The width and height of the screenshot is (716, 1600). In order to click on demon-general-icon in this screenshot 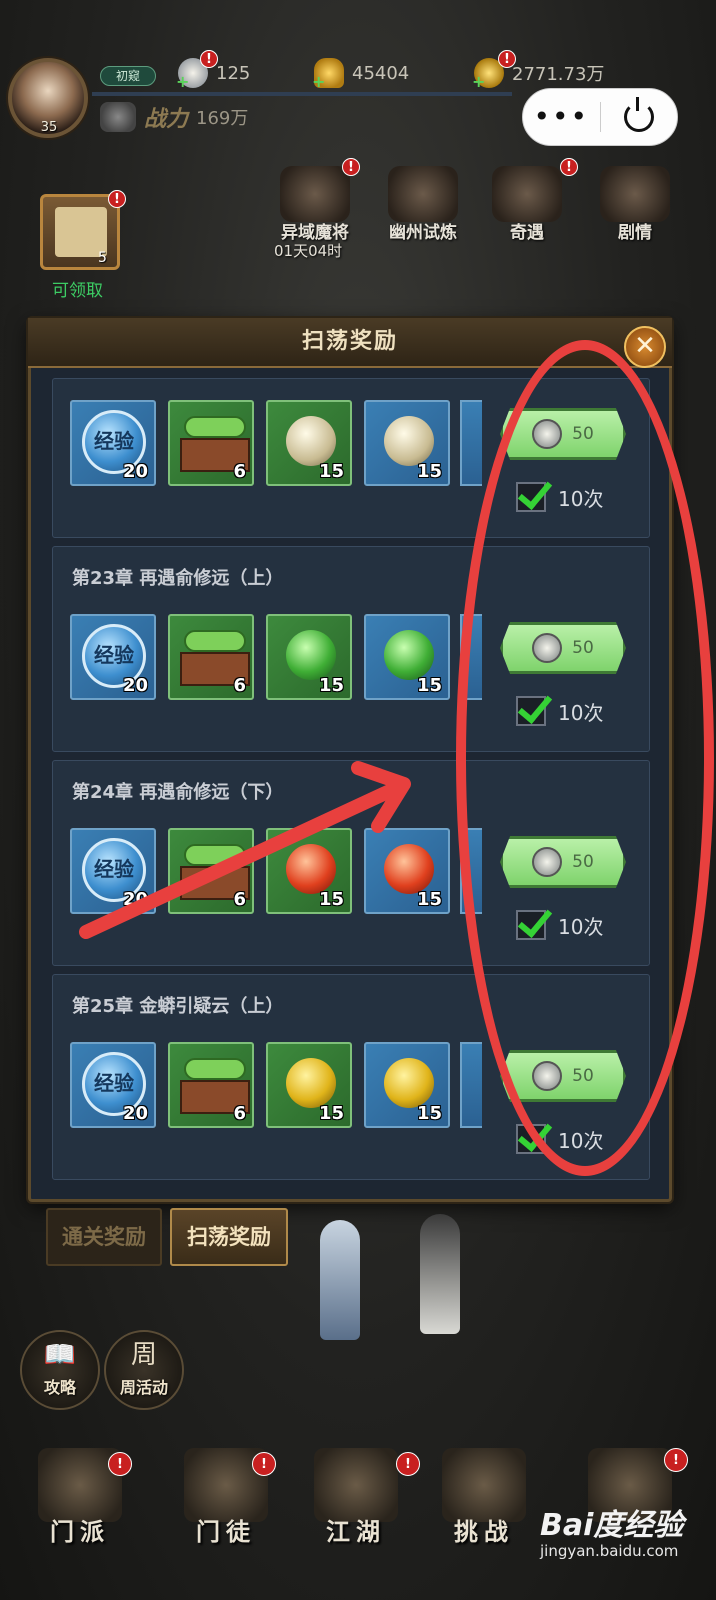, I will do `click(315, 194)`.